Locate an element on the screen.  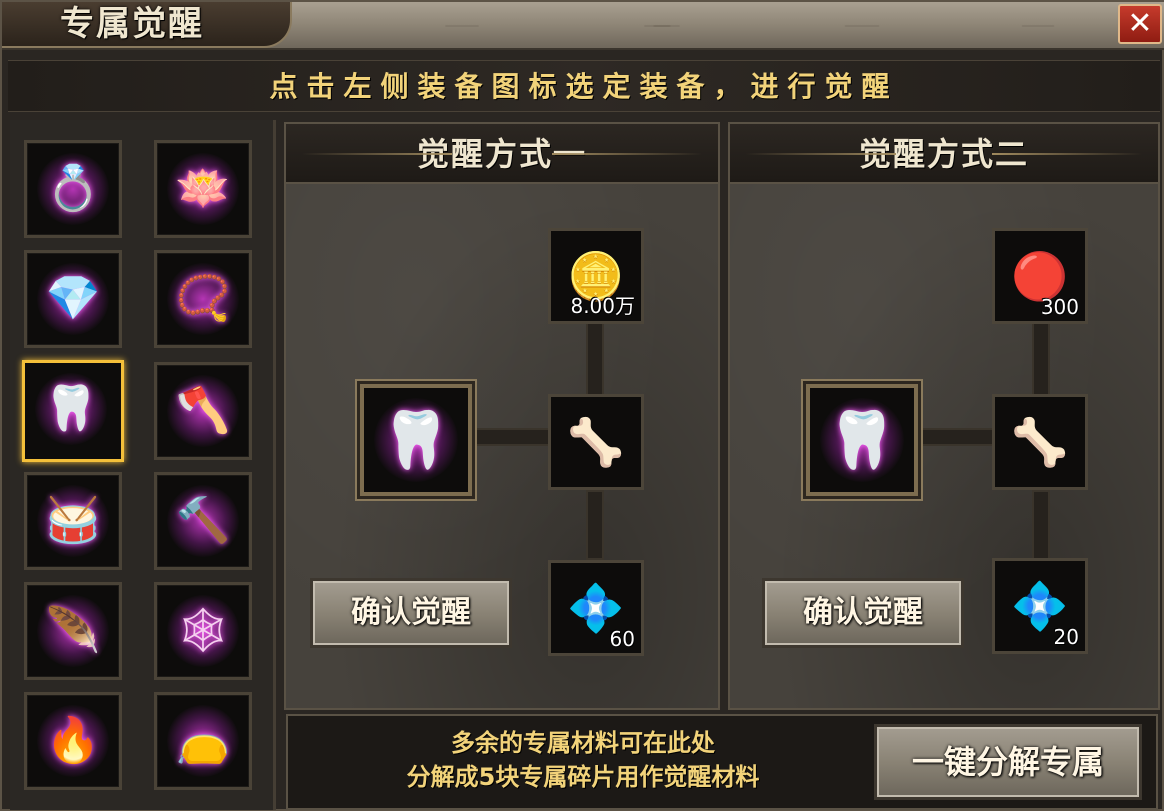
equipment-slot-9: 🪶 is located at coordinates (73, 631).